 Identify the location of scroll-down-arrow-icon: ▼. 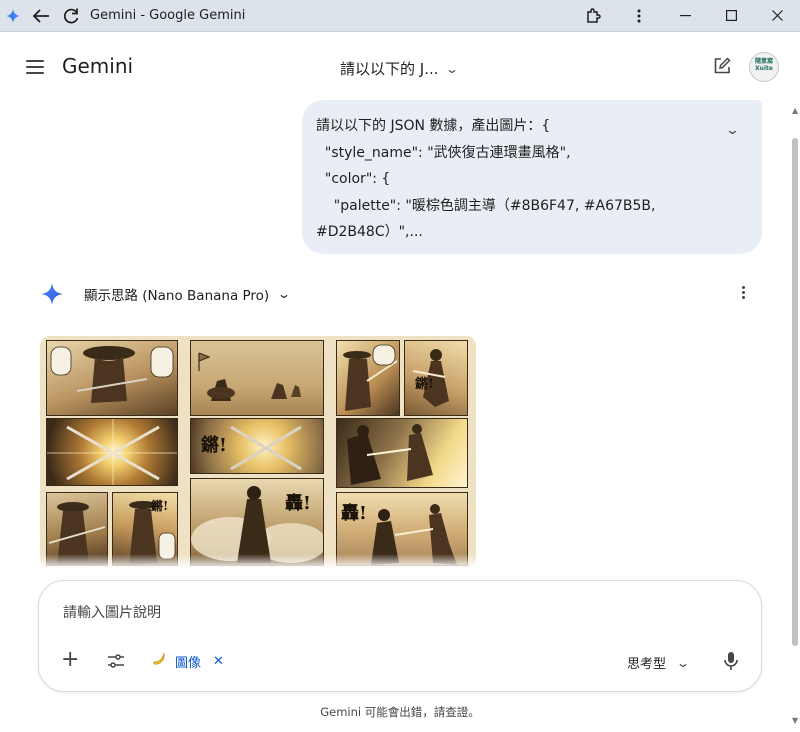
(795, 720).